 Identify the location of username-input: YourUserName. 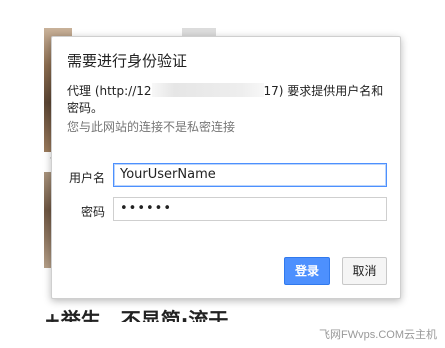
(250, 175).